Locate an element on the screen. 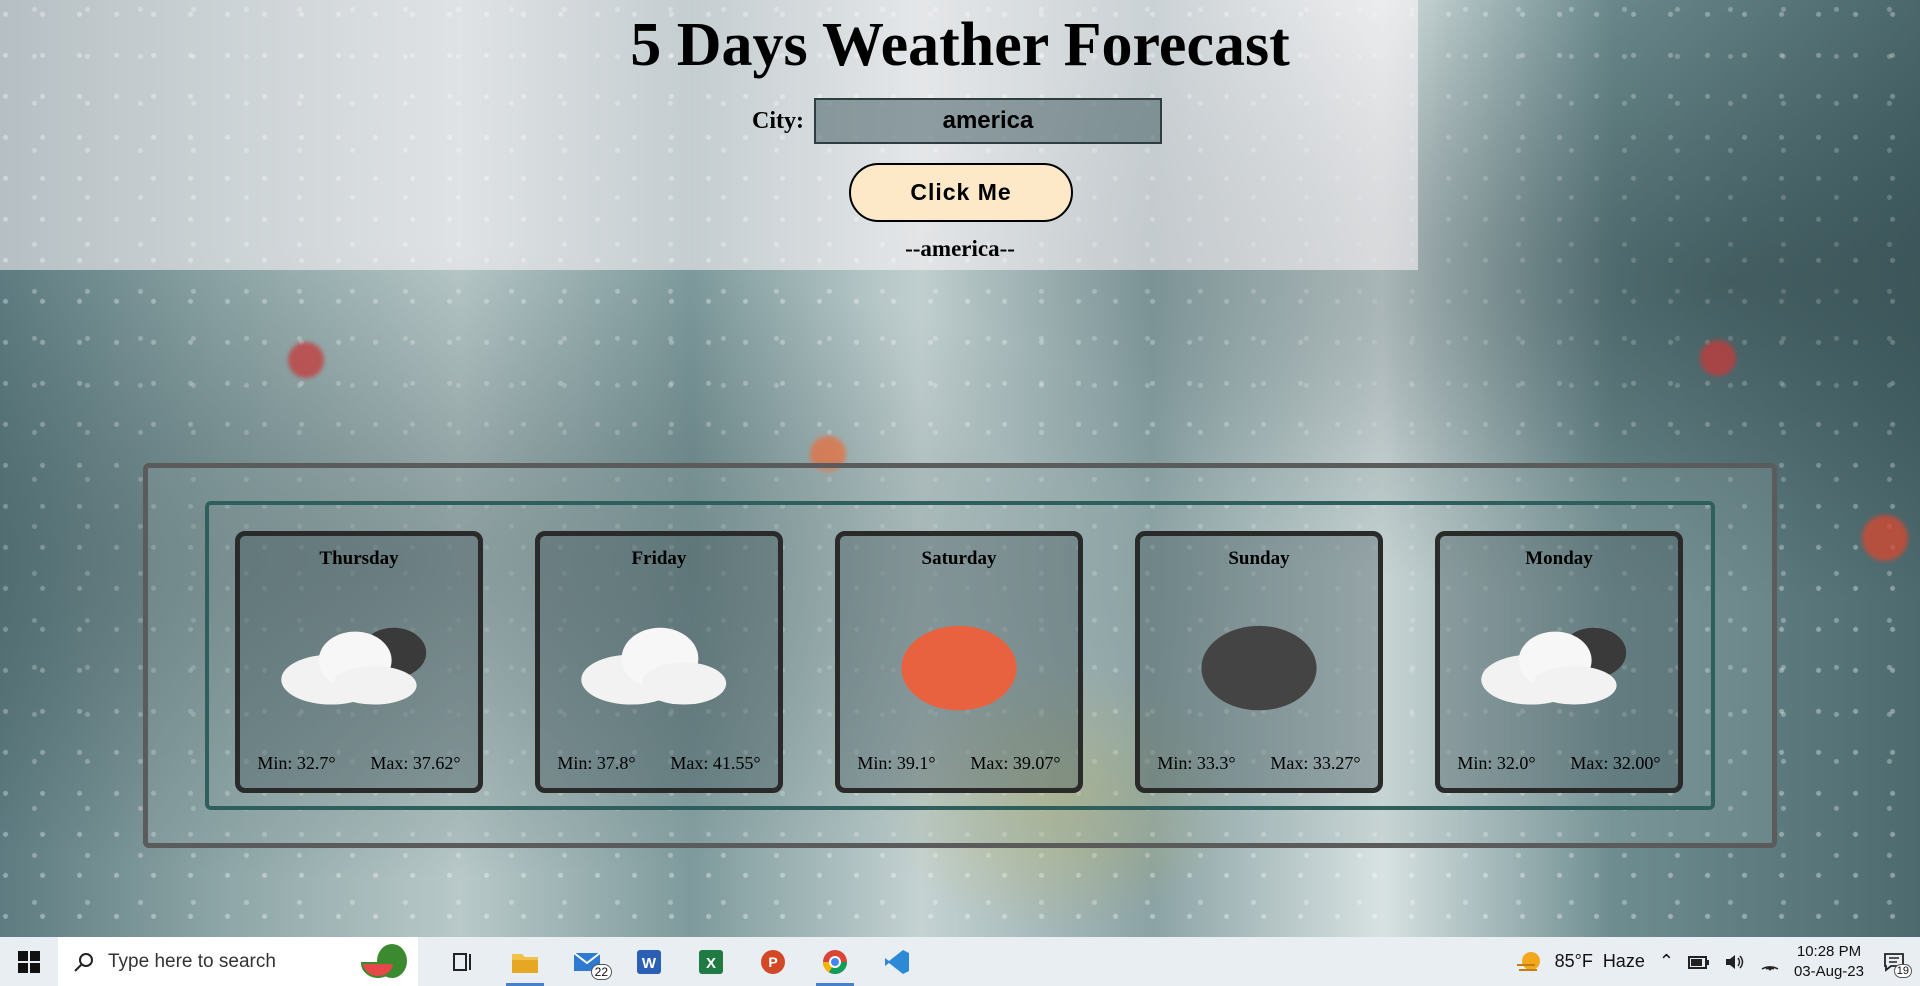 The width and height of the screenshot is (1920, 986). svg-text: X is located at coordinates (711, 963).